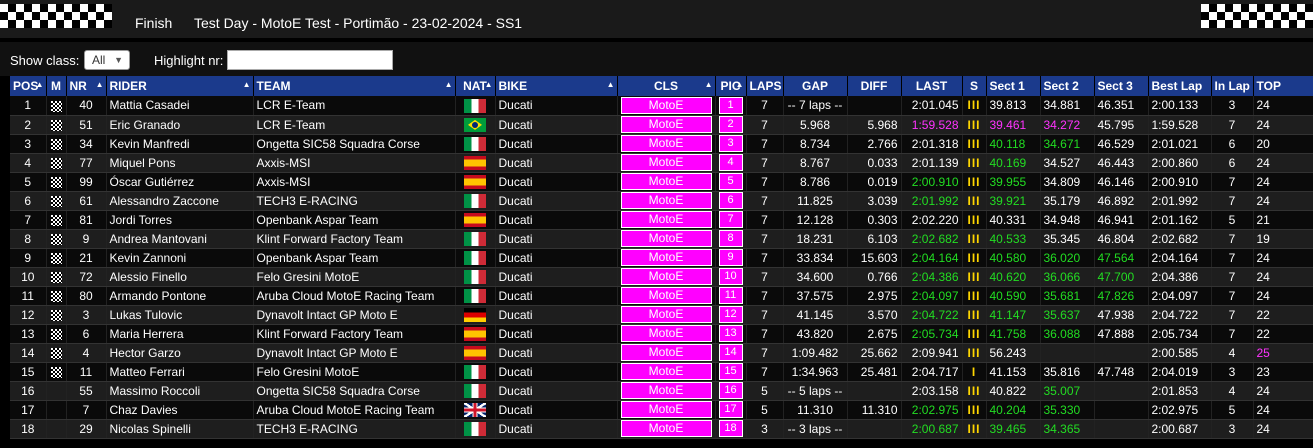 This screenshot has height=448, width=1313. I want to click on column-header-gap: GAP, so click(815, 86).